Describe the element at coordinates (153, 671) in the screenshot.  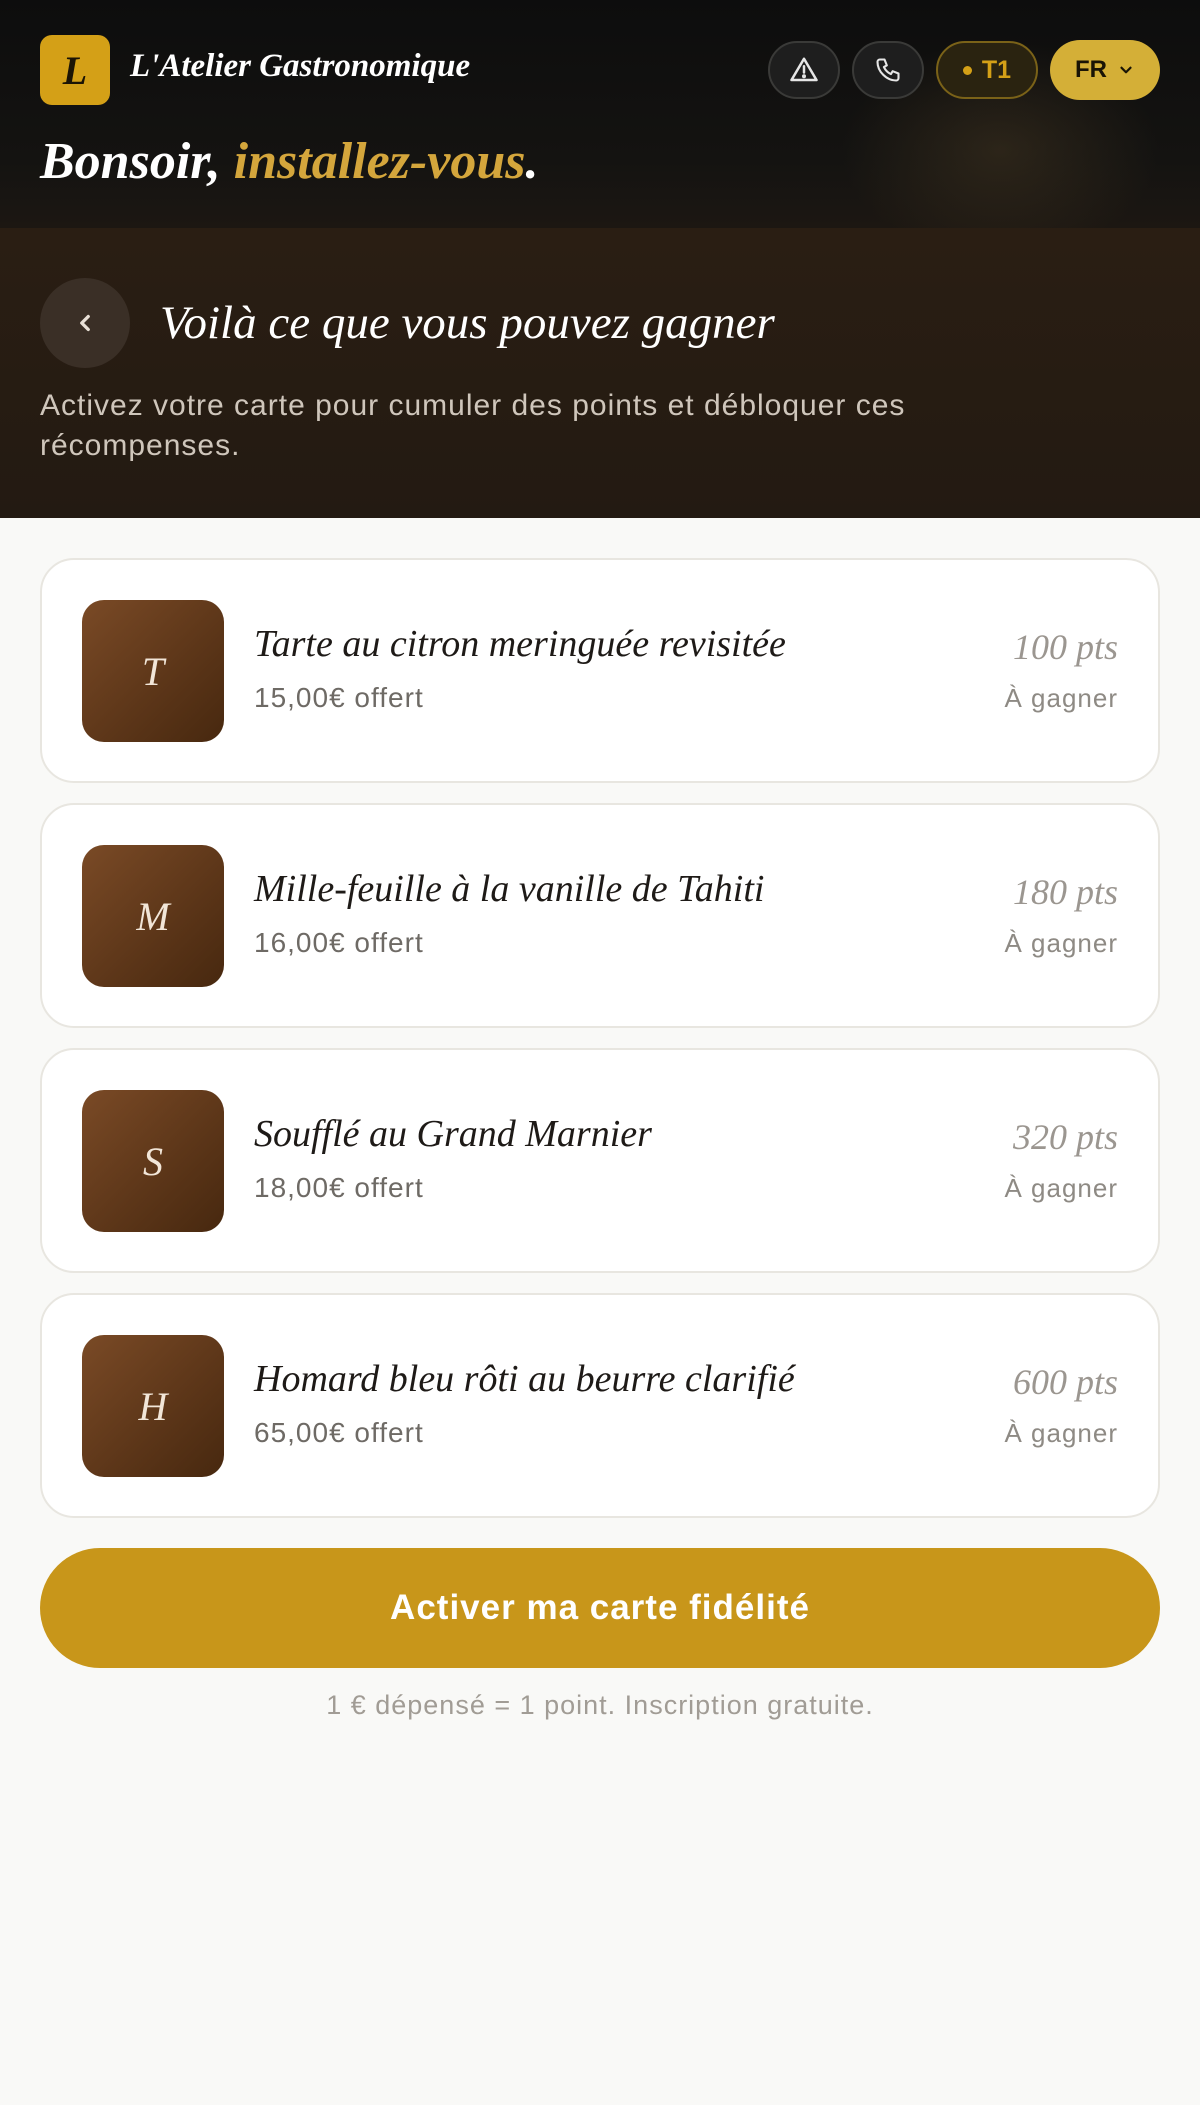
I see `reward-thumbnail: T` at that location.